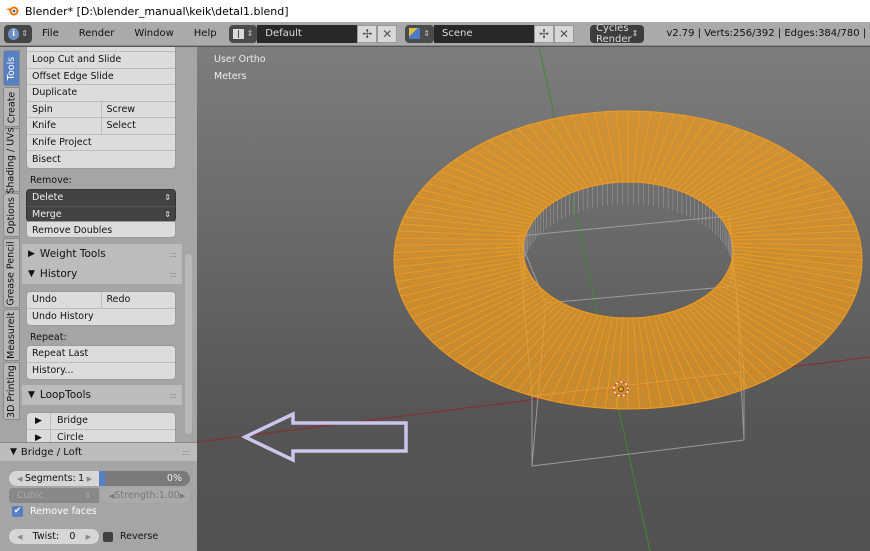 The width and height of the screenshot is (870, 551). Describe the element at coordinates (54, 536) in the screenshot. I see `twist-field: ◀ Twist: 0 ▶` at that location.